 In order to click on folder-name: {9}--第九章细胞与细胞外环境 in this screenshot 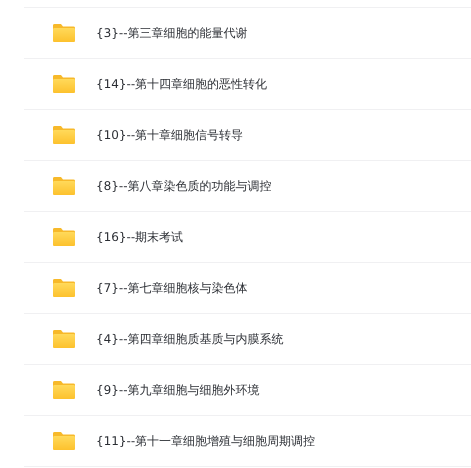, I will do `click(178, 390)`.